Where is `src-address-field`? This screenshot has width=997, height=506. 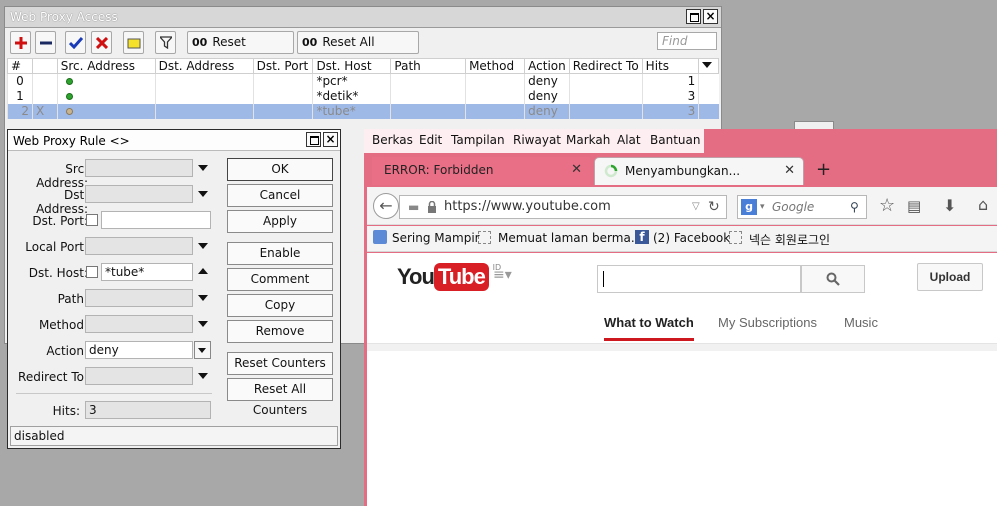
src-address-field is located at coordinates (139, 168).